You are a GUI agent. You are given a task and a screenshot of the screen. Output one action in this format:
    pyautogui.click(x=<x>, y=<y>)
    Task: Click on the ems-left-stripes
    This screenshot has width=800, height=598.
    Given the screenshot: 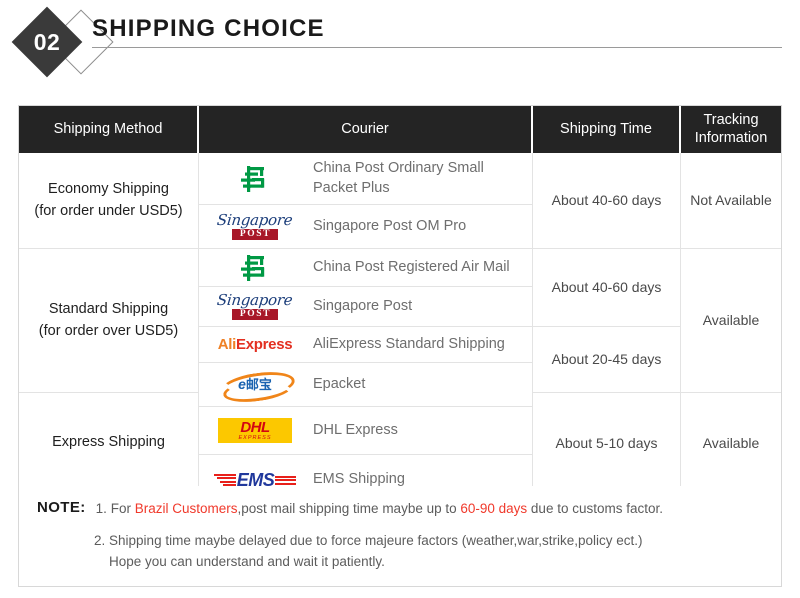 What is the action you would take?
    pyautogui.click(x=224, y=480)
    